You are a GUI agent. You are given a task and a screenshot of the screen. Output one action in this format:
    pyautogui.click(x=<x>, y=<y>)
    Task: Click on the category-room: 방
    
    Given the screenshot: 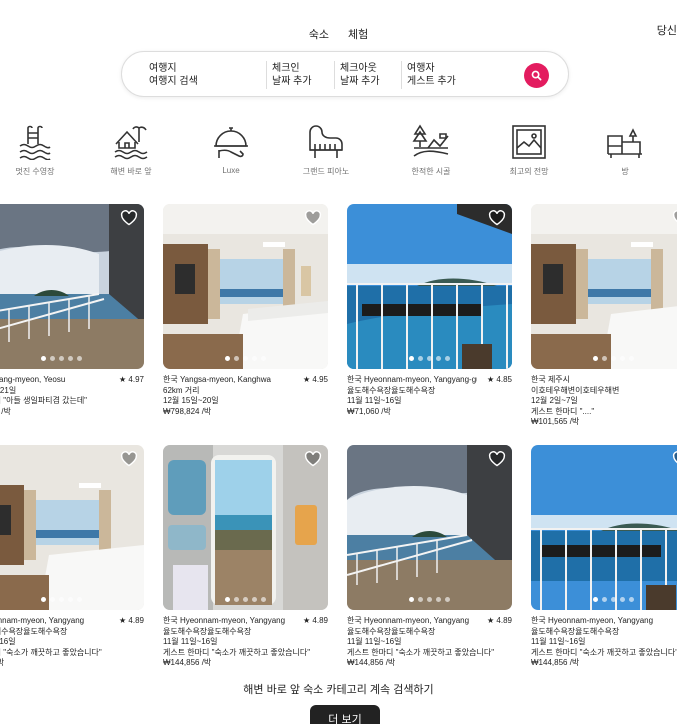 What is the action you would take?
    pyautogui.click(x=625, y=150)
    